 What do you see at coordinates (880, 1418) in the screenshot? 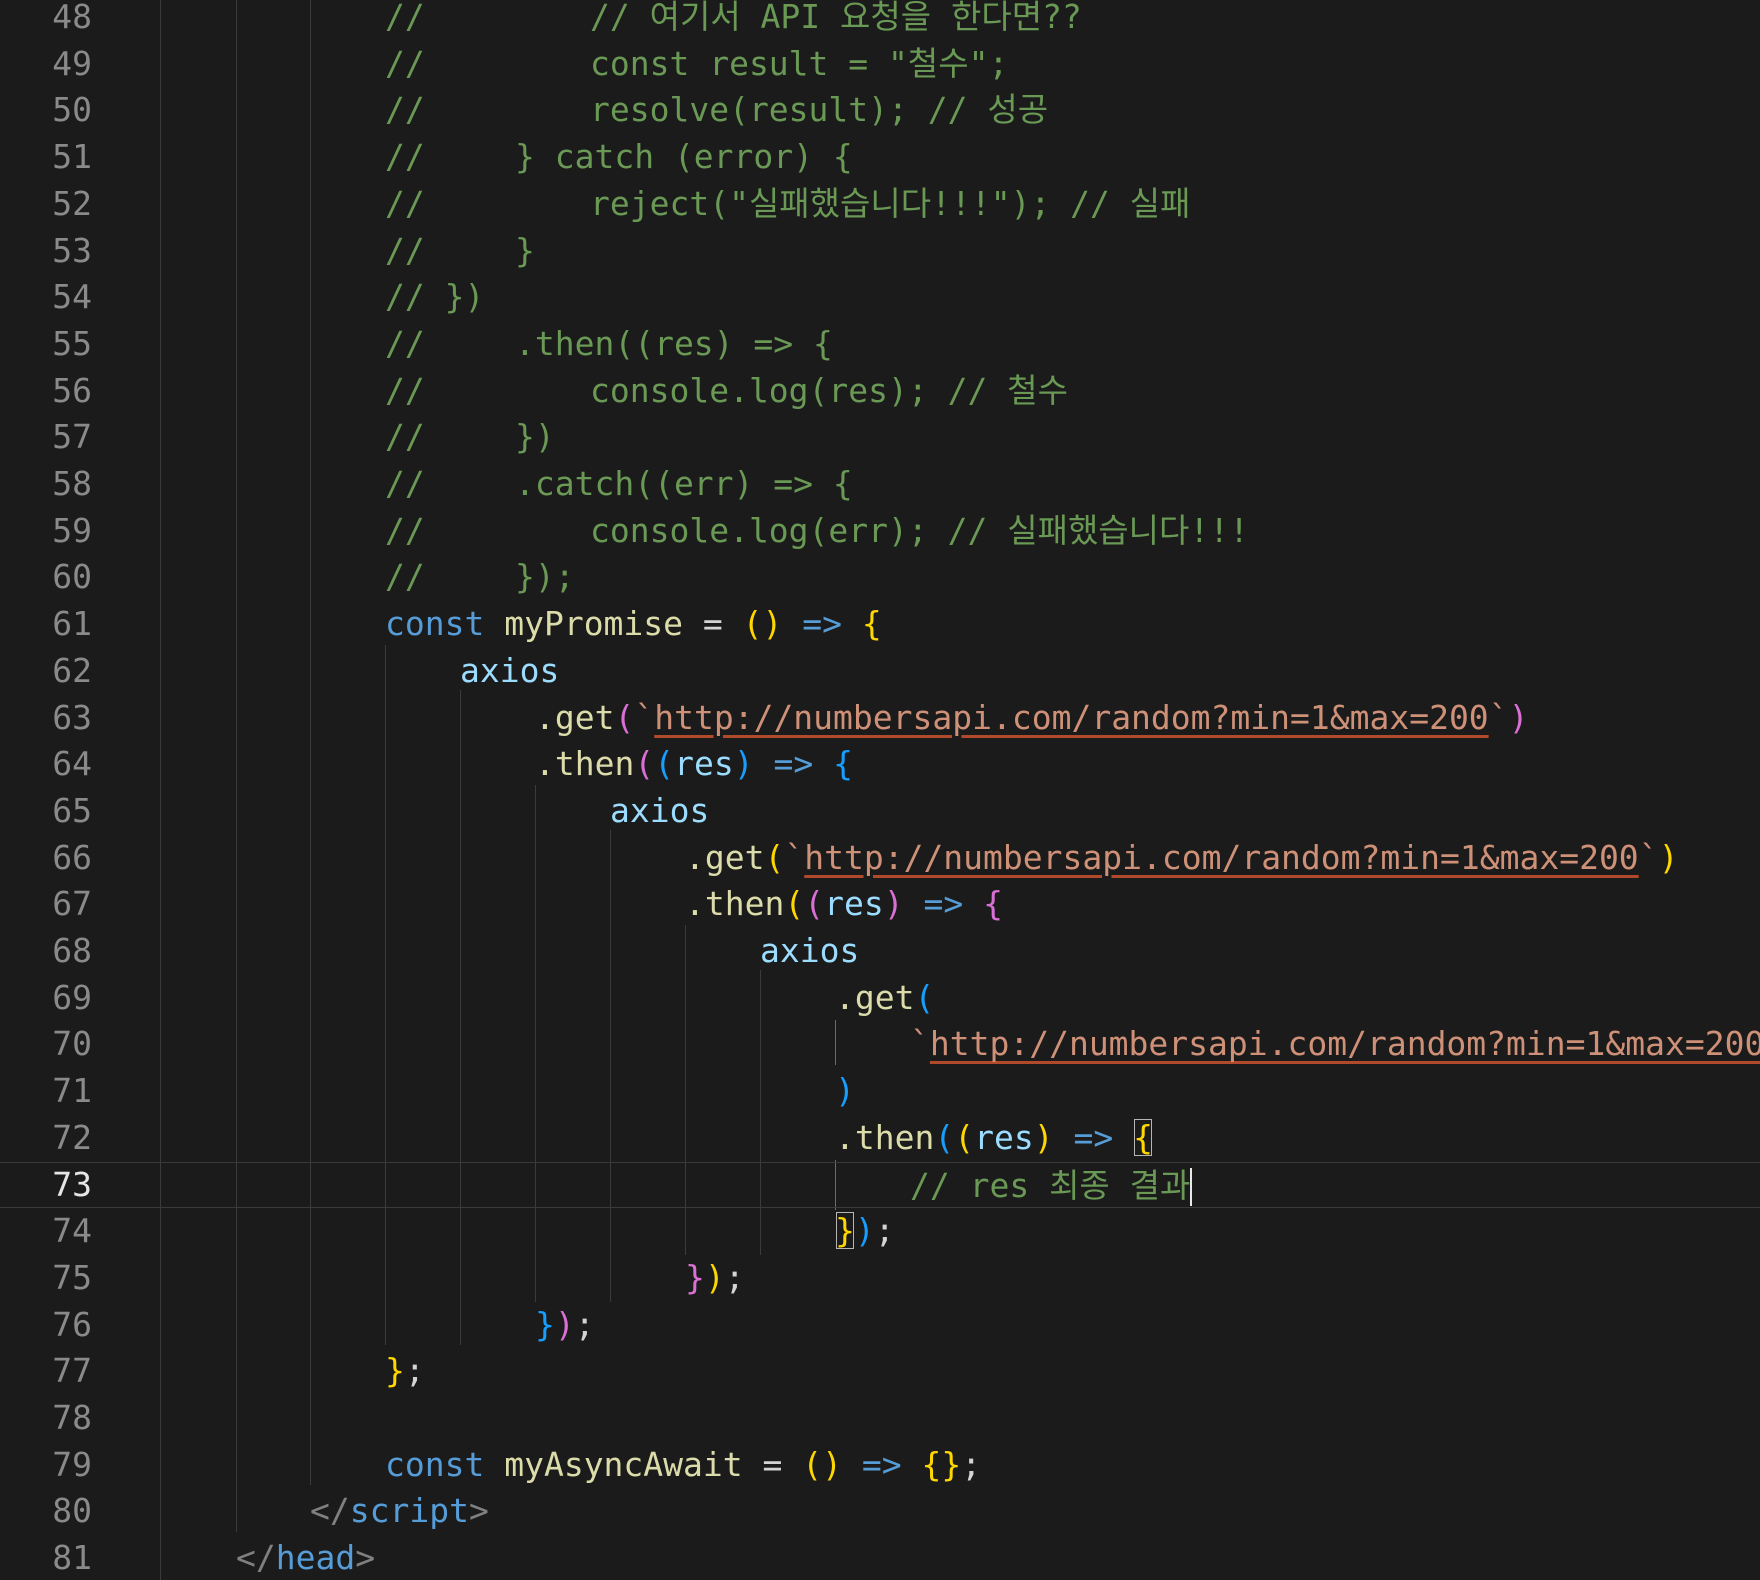
I see `code-row` at bounding box center [880, 1418].